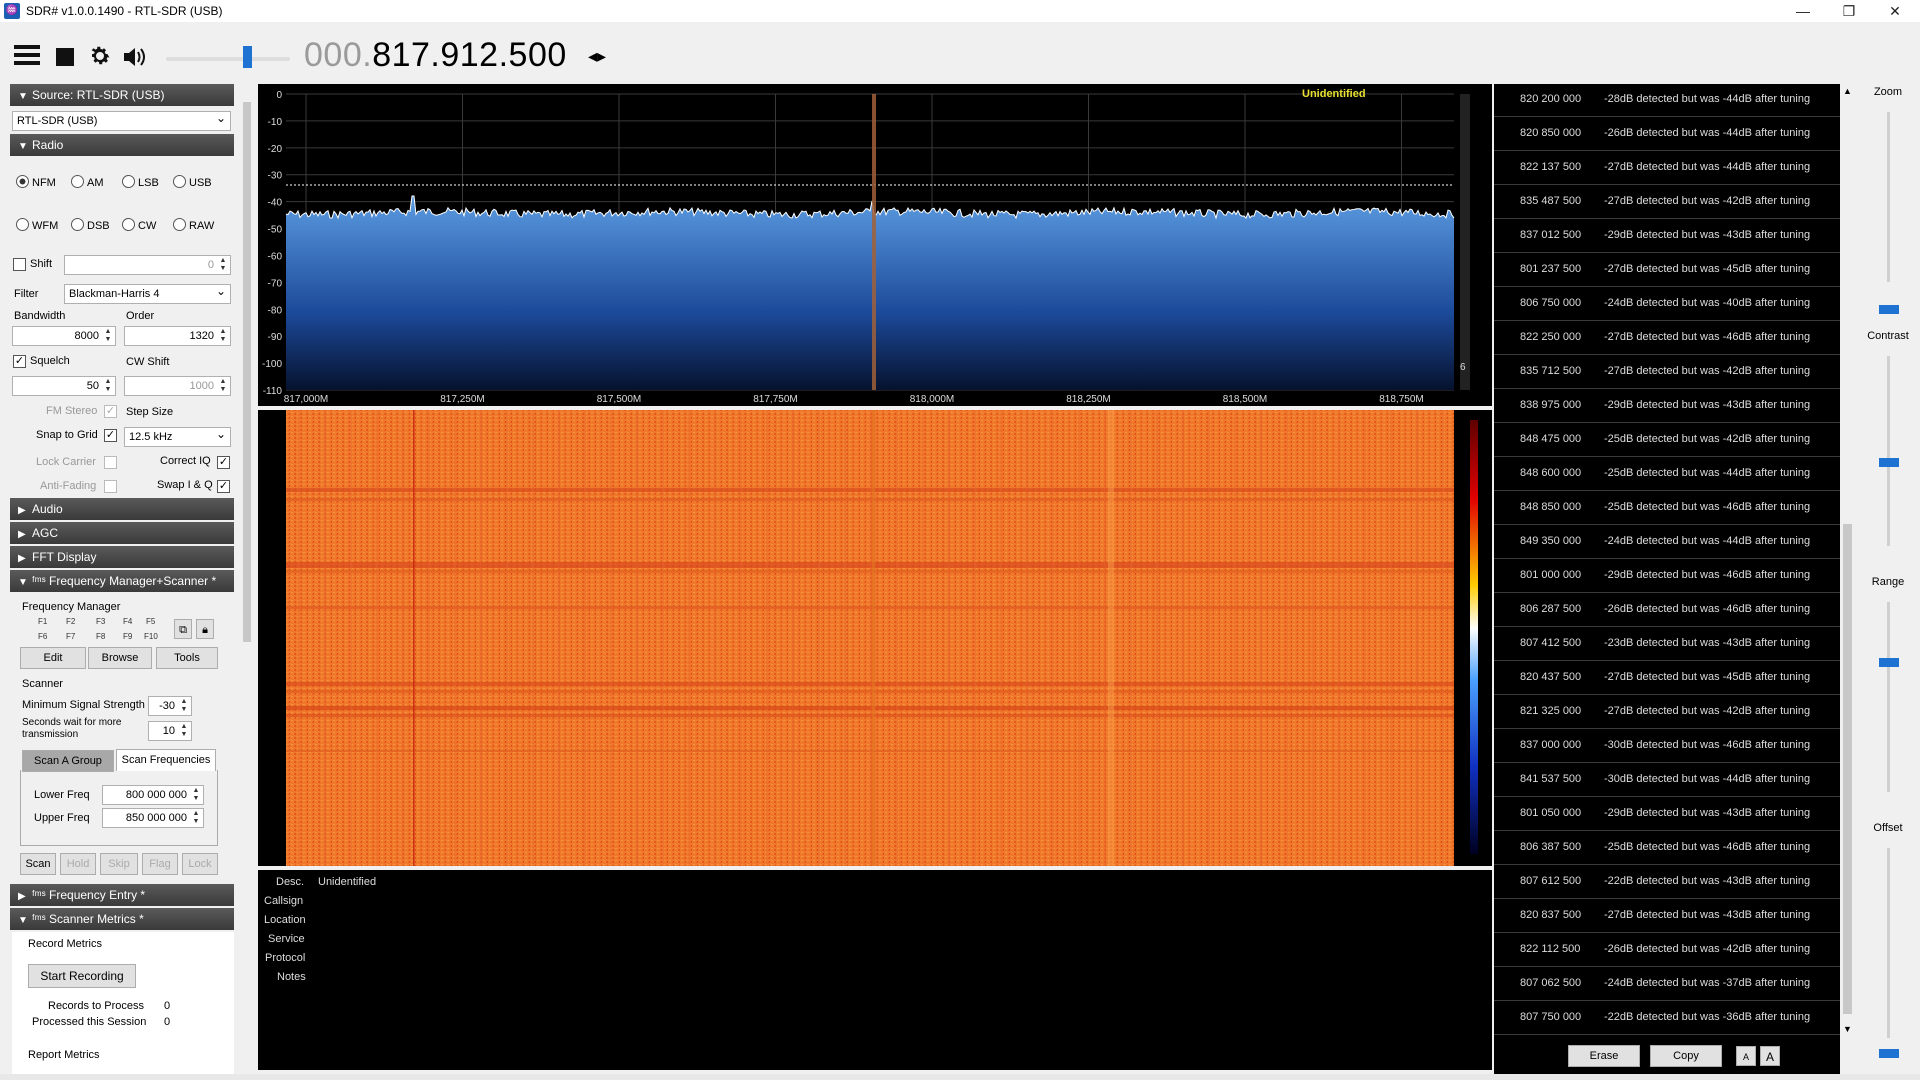 This screenshot has width=1920, height=1080. Describe the element at coordinates (150, 621) in the screenshot. I see `fkey-f5: F5` at that location.